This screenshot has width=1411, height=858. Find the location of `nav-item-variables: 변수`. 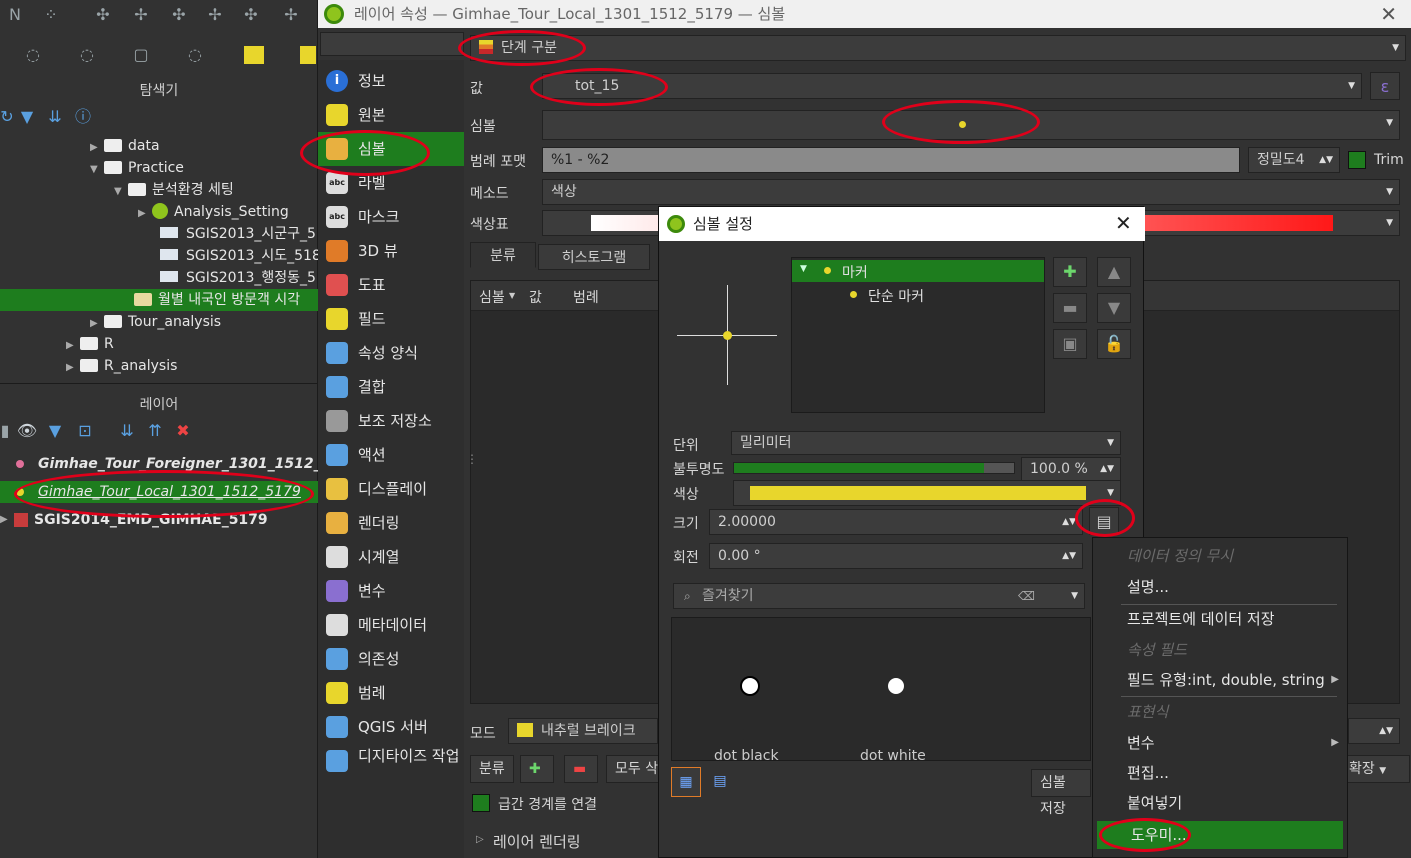

nav-item-variables: 변수 is located at coordinates (391, 591).